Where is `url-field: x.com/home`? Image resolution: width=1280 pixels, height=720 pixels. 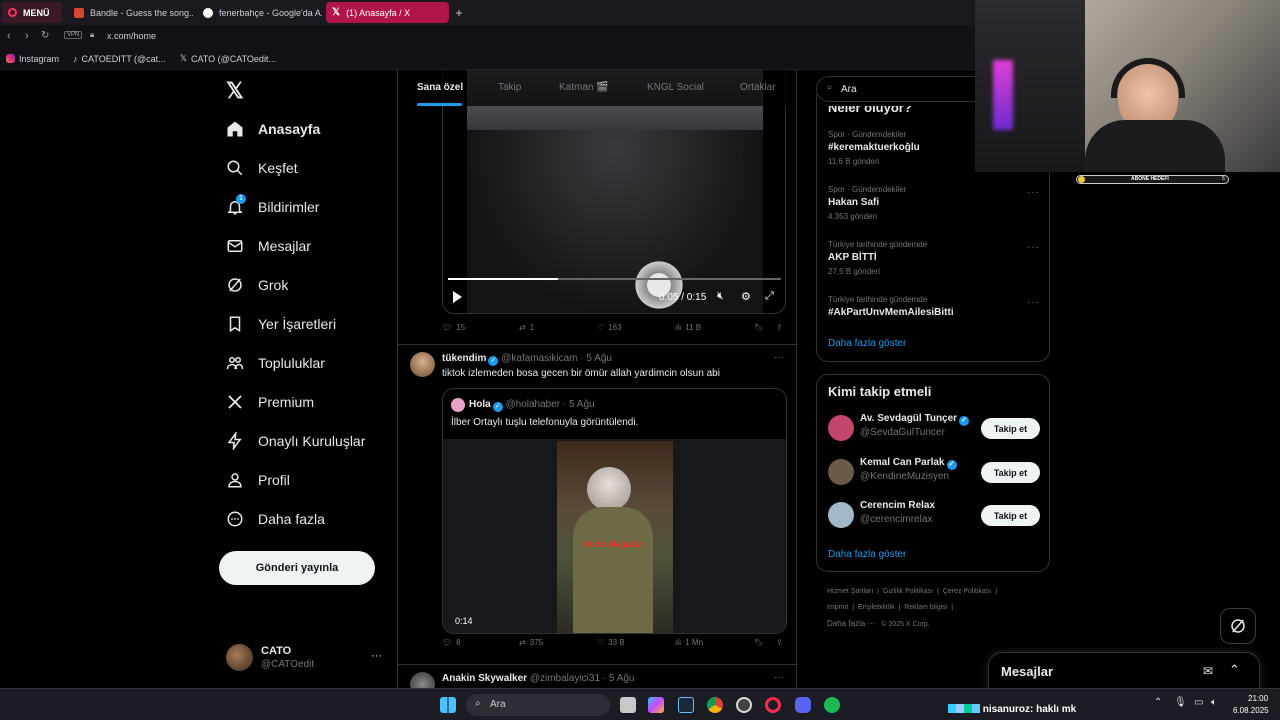 url-field: x.com/home is located at coordinates (131, 36).